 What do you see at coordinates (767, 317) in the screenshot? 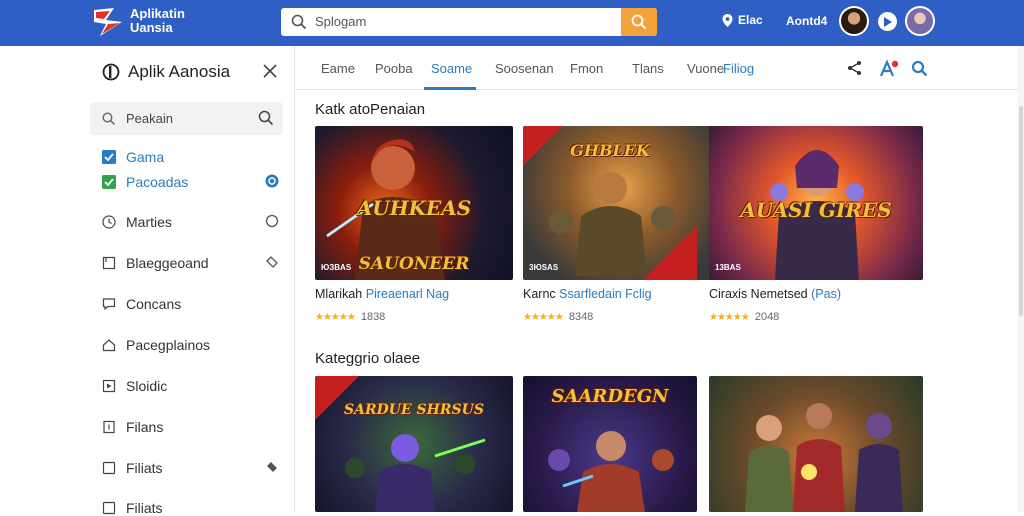
I see `rating-count: 2048` at bounding box center [767, 317].